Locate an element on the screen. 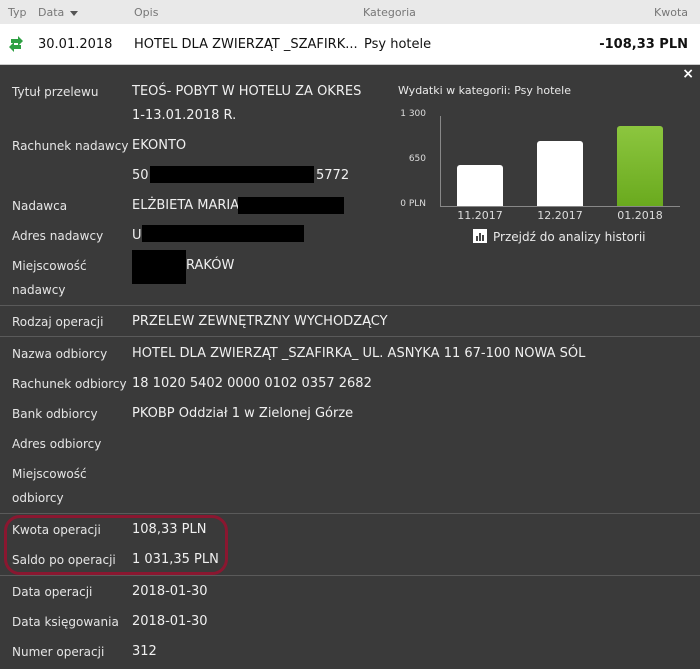 This screenshot has width=700, height=669. highlight-ring is located at coordinates (116, 545).